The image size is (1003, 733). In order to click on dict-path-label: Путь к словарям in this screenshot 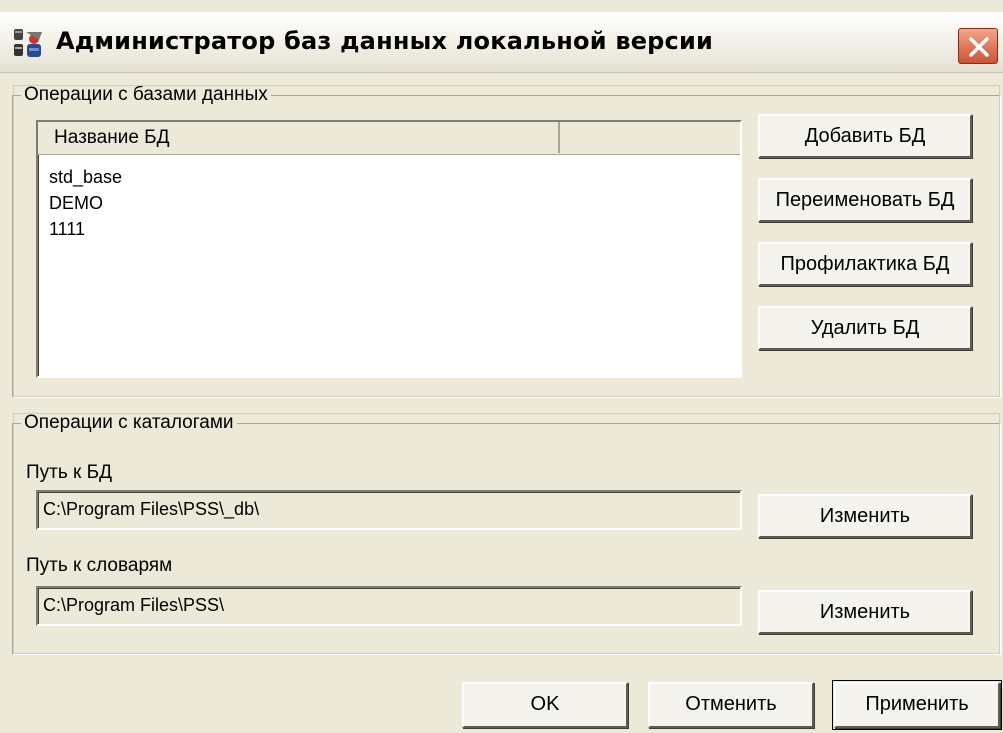, I will do `click(99, 565)`.